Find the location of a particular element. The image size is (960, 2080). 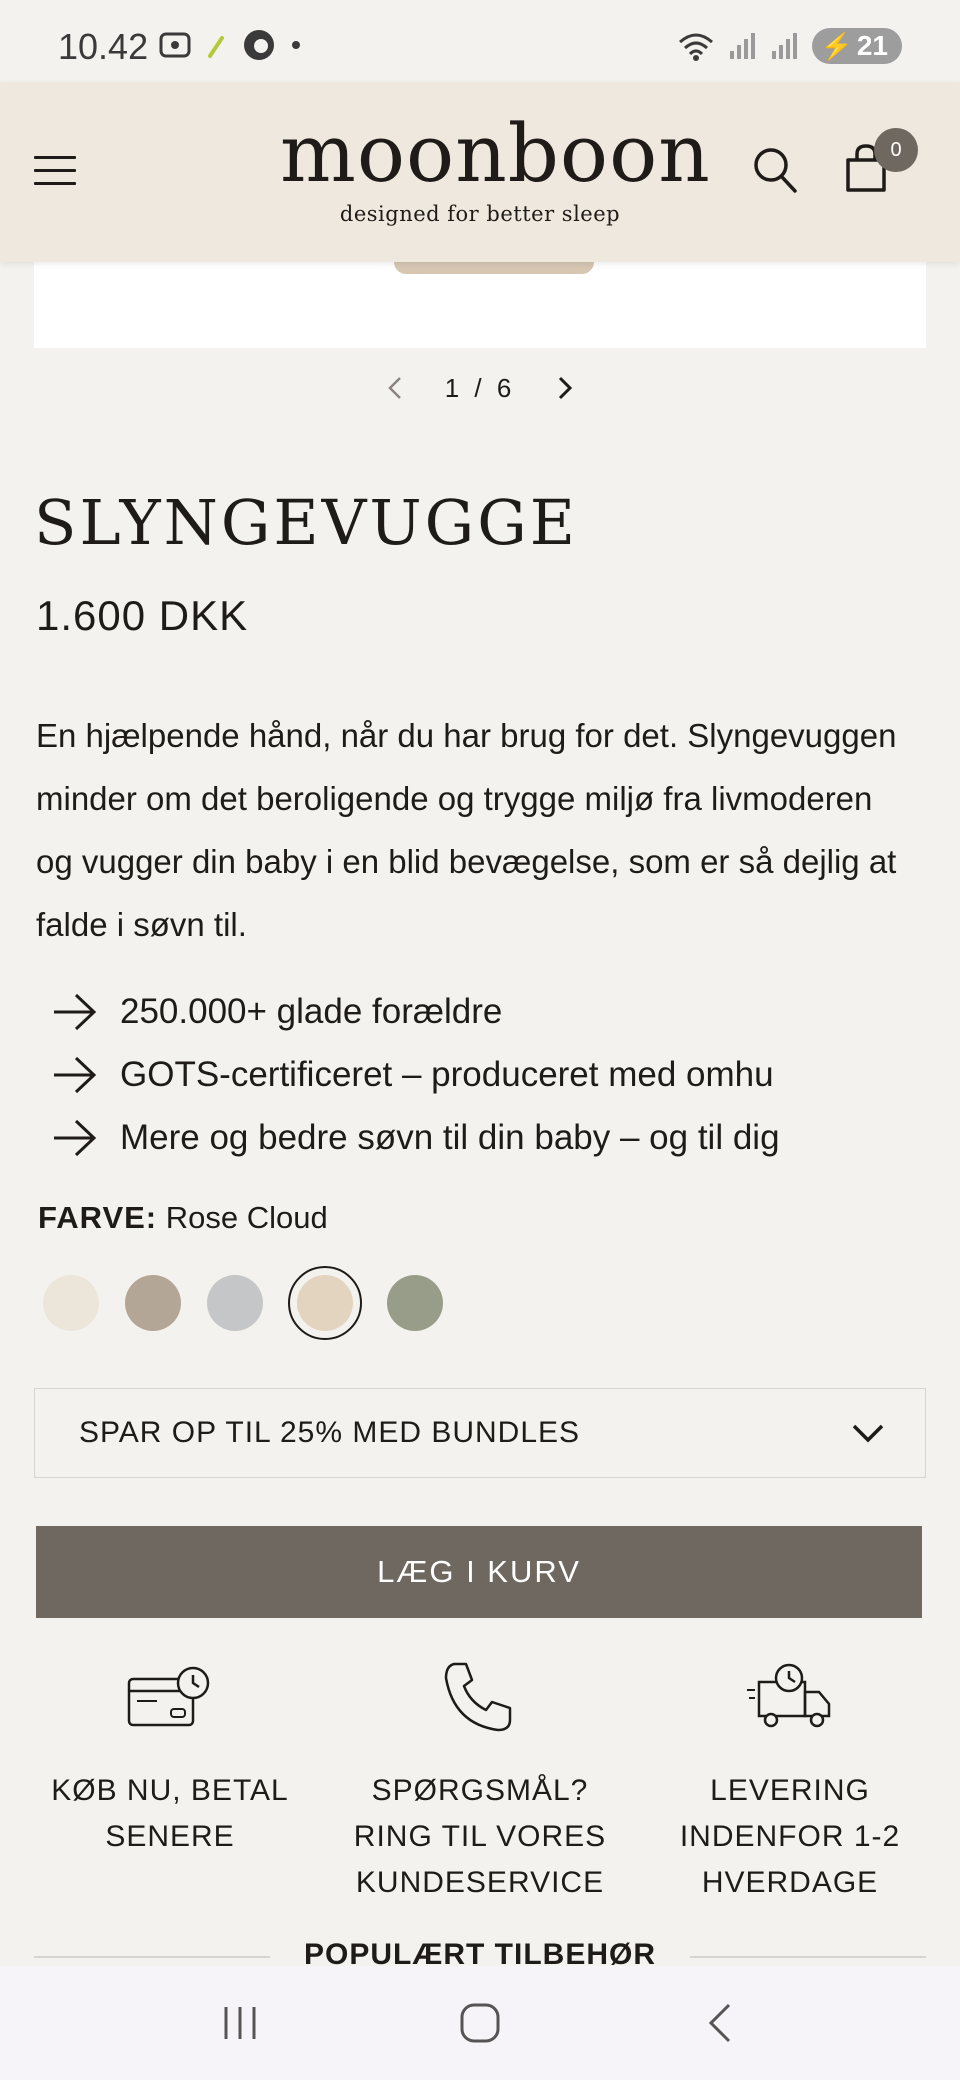

search-icon is located at coordinates (775, 170).